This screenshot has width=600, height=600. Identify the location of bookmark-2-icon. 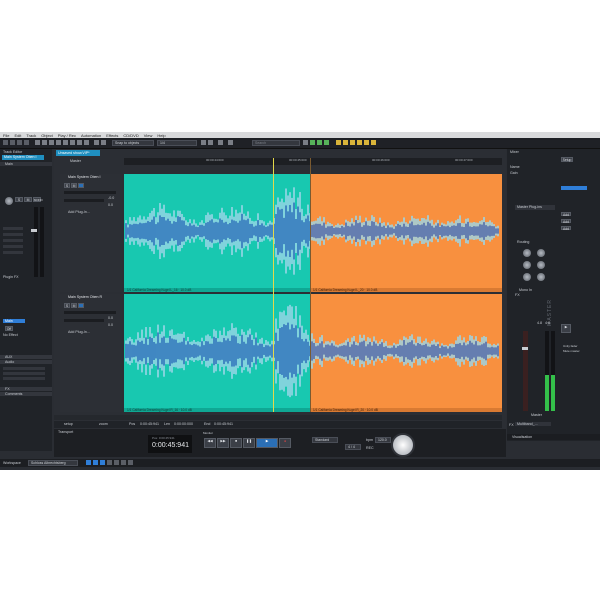
(345, 142).